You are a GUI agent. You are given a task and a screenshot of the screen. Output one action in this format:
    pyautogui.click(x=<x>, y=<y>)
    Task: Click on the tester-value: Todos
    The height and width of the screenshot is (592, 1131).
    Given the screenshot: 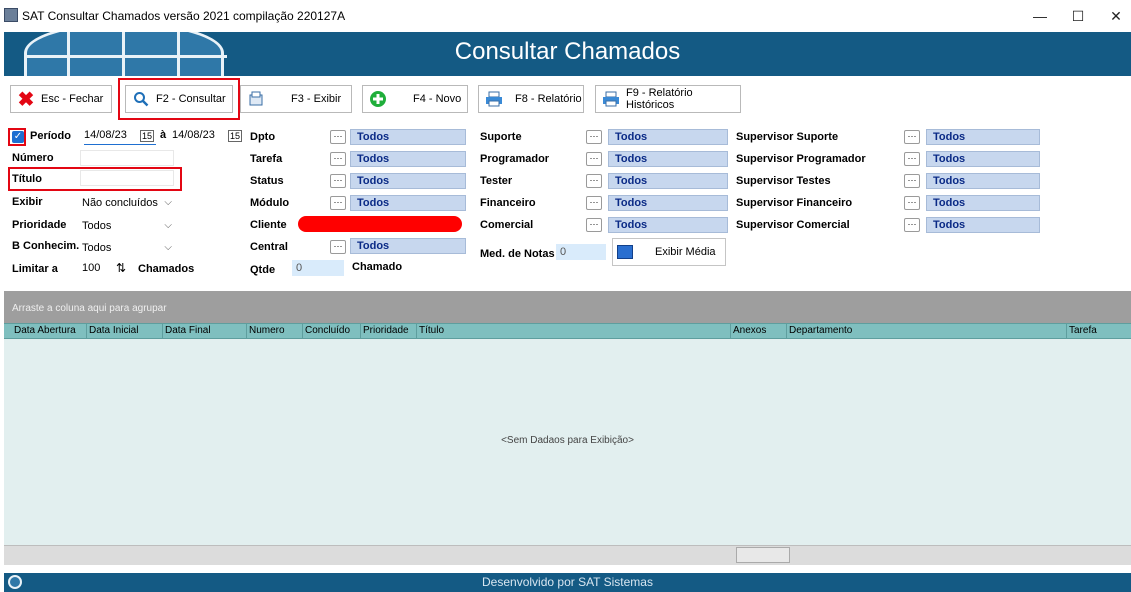 What is the action you would take?
    pyautogui.click(x=668, y=181)
    